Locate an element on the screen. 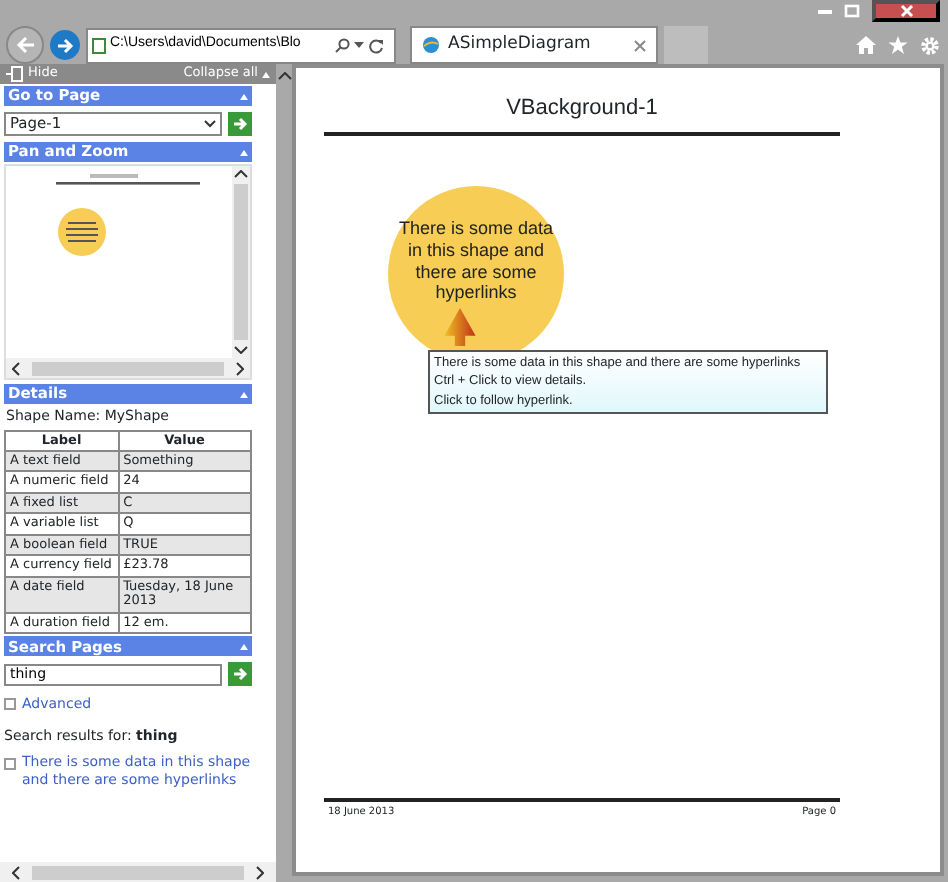  page-title: VBackground-1 is located at coordinates (582, 109).